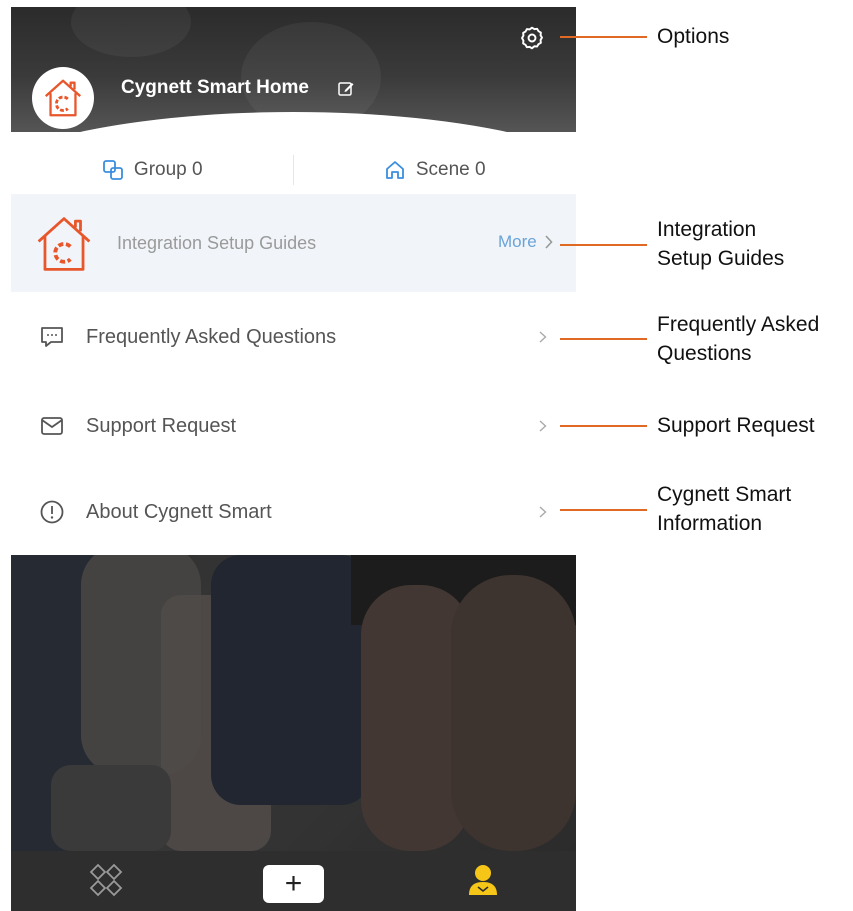 This screenshot has height=911, width=853. Describe the element at coordinates (179, 511) in the screenshot. I see `menu-item-label: About Cygnett Smart` at that location.